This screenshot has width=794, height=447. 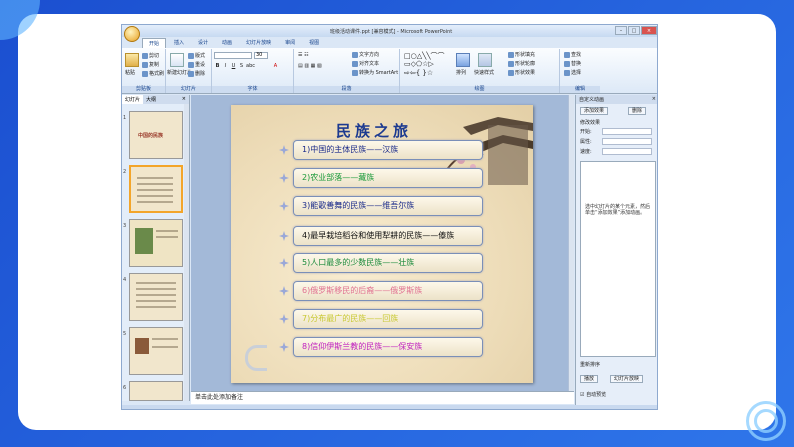 I want to click on shapes-gallery-row3: ⇨⇦{ }☆, so click(x=418, y=73).